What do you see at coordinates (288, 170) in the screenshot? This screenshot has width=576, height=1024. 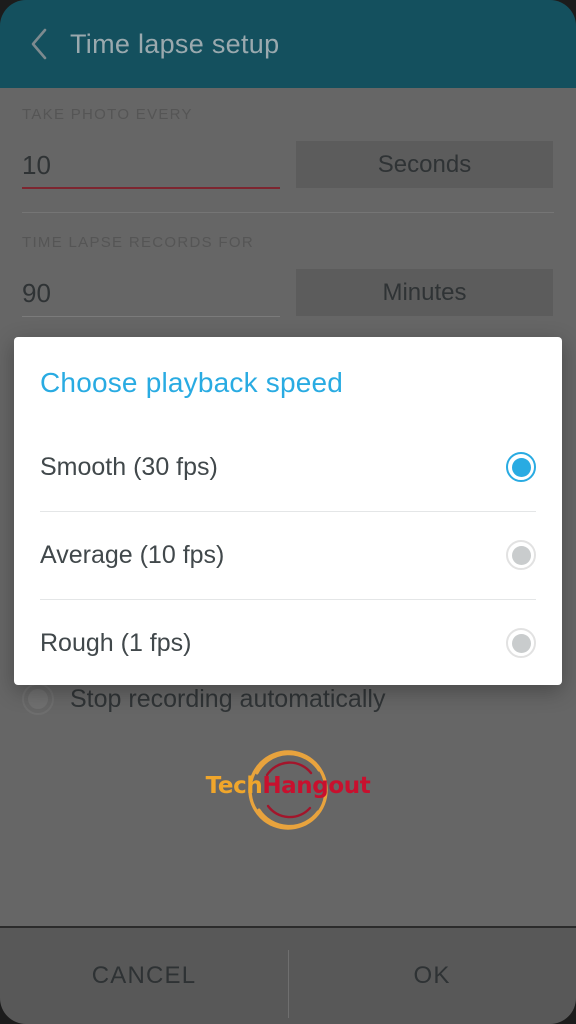 I see `interval-row: 10 Seconds` at bounding box center [288, 170].